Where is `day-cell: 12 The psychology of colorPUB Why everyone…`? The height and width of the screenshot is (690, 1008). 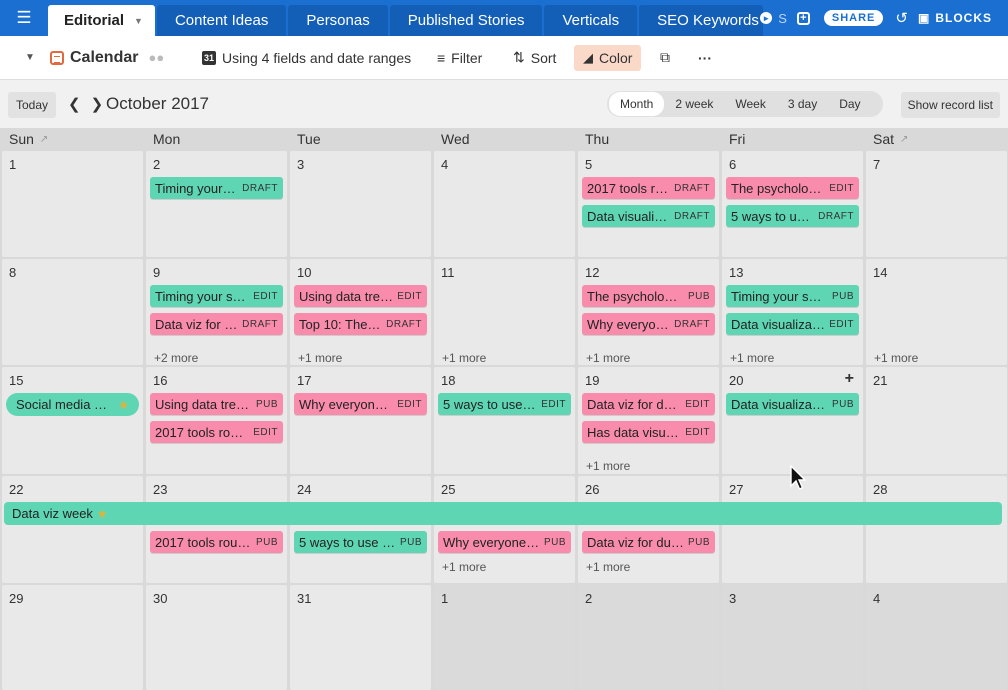
day-cell: 12 The psychology of colorPUB Why everyone… is located at coordinates (648, 312).